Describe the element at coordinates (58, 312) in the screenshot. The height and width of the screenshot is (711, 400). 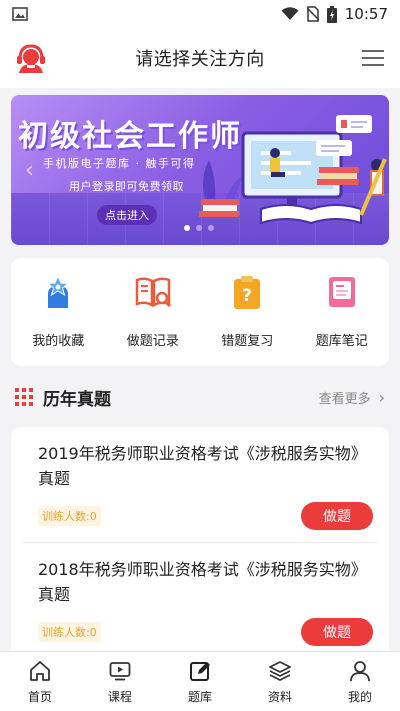
I see `quick-action-favorites: 我的收藏` at that location.